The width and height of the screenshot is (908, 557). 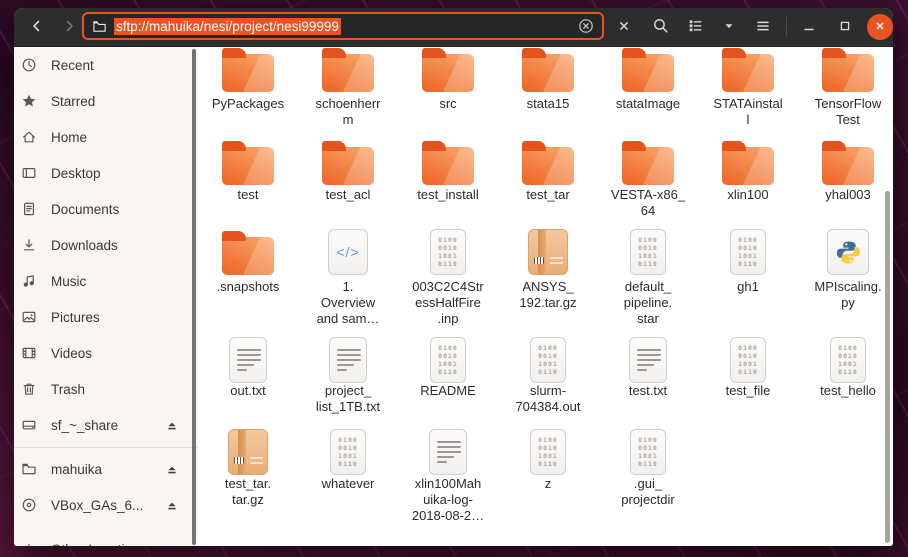 I want to click on file-item: stata15, so click(x=548, y=88).